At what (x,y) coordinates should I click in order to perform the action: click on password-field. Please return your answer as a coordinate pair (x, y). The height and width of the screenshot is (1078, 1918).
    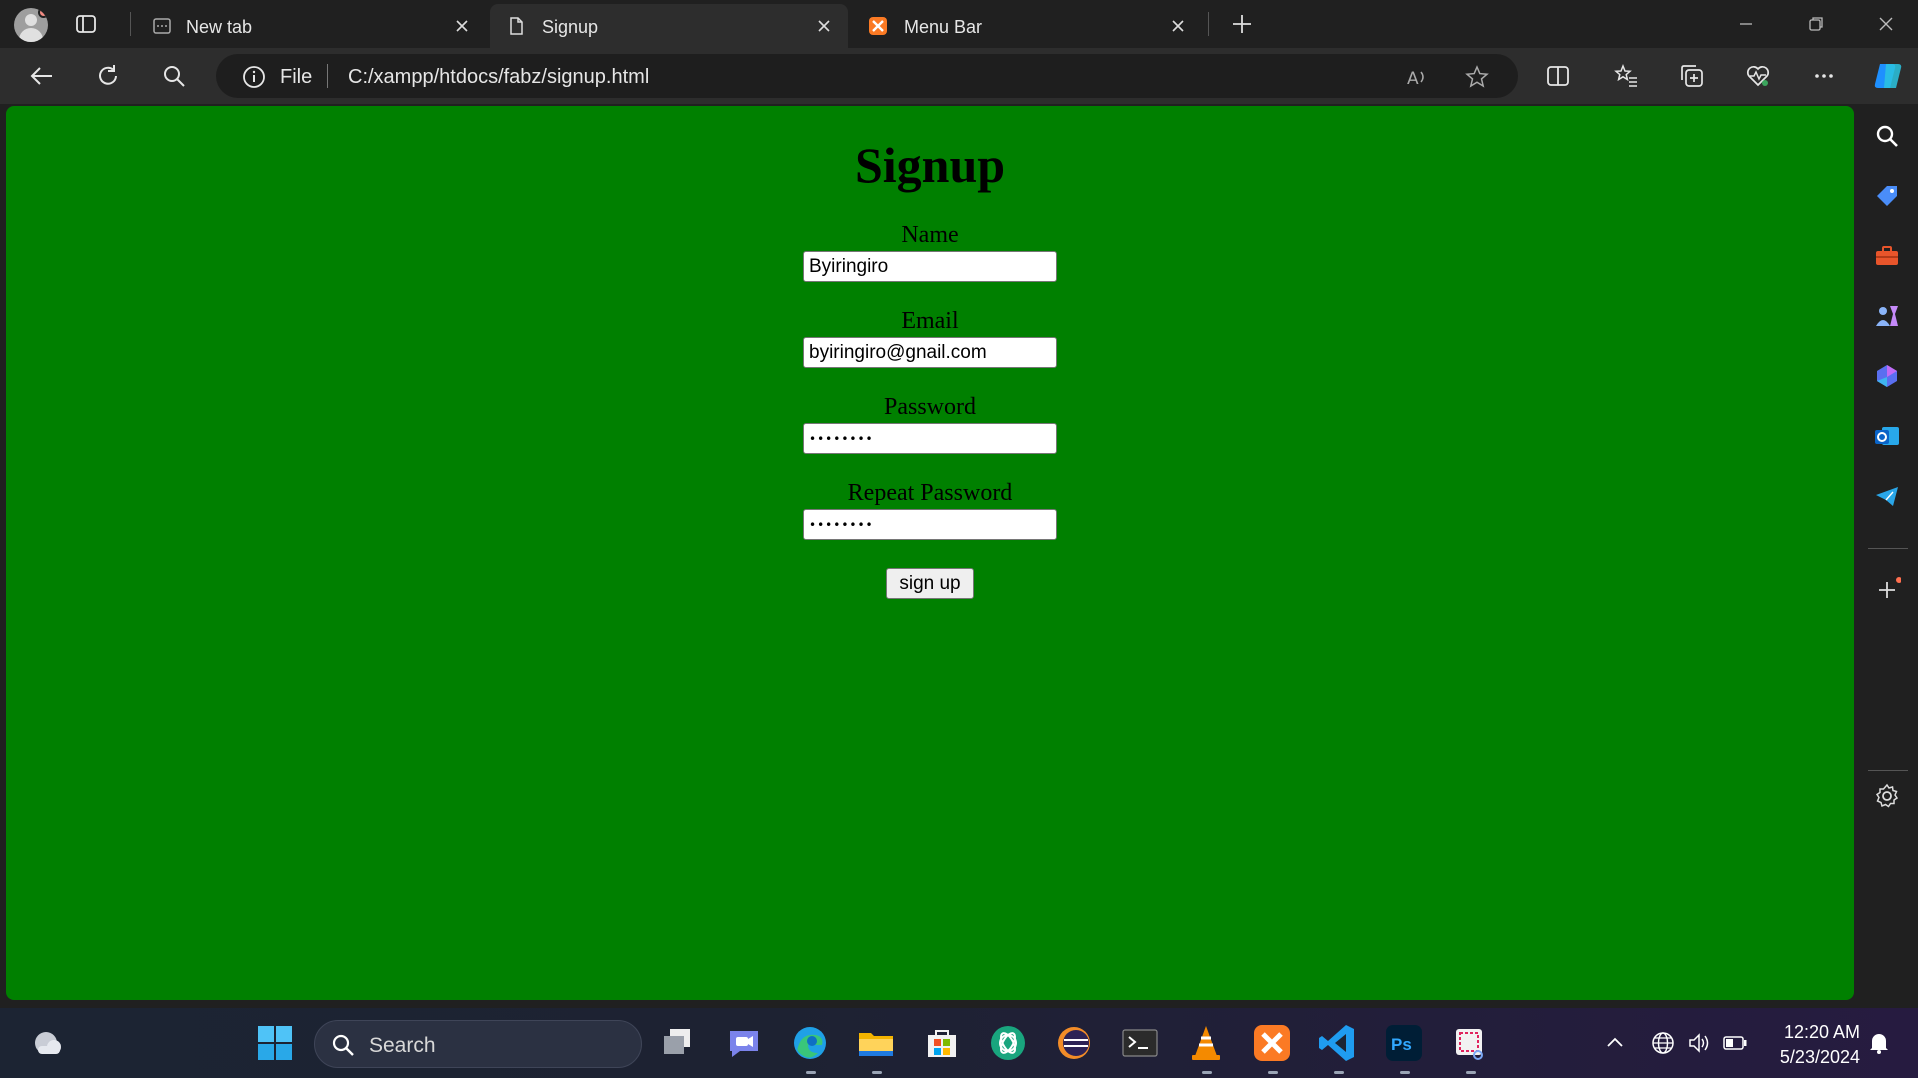
    Looking at the image, I should click on (930, 438).